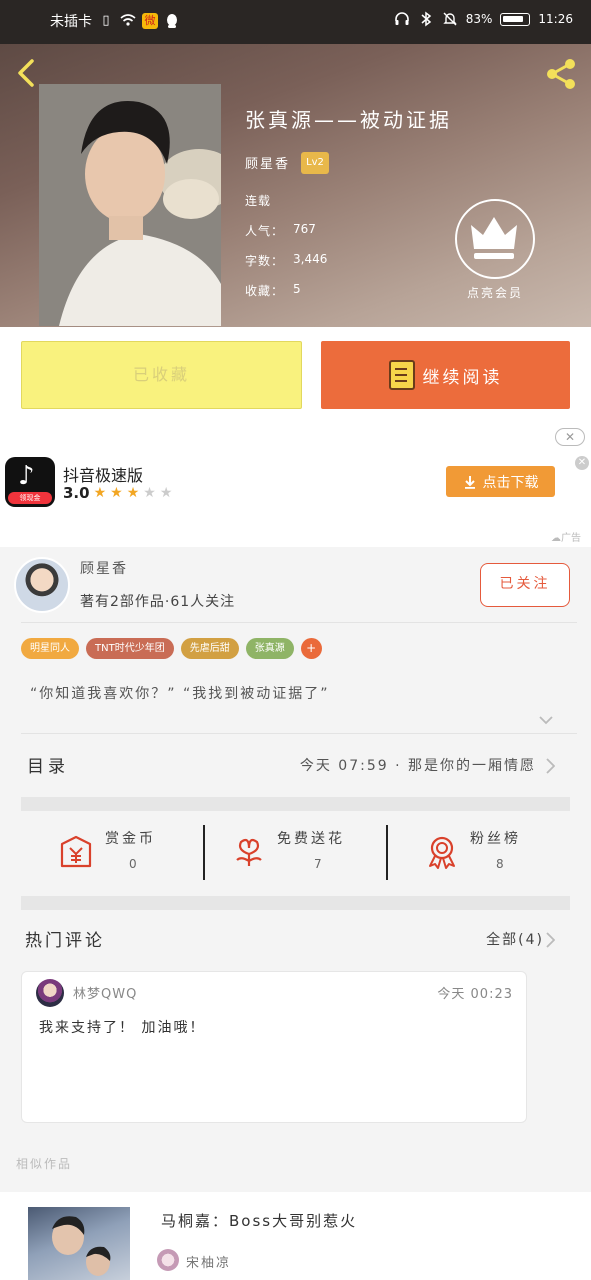  What do you see at coordinates (65, 941) in the screenshot?
I see `hot-comments-title: 热门评论` at bounding box center [65, 941].